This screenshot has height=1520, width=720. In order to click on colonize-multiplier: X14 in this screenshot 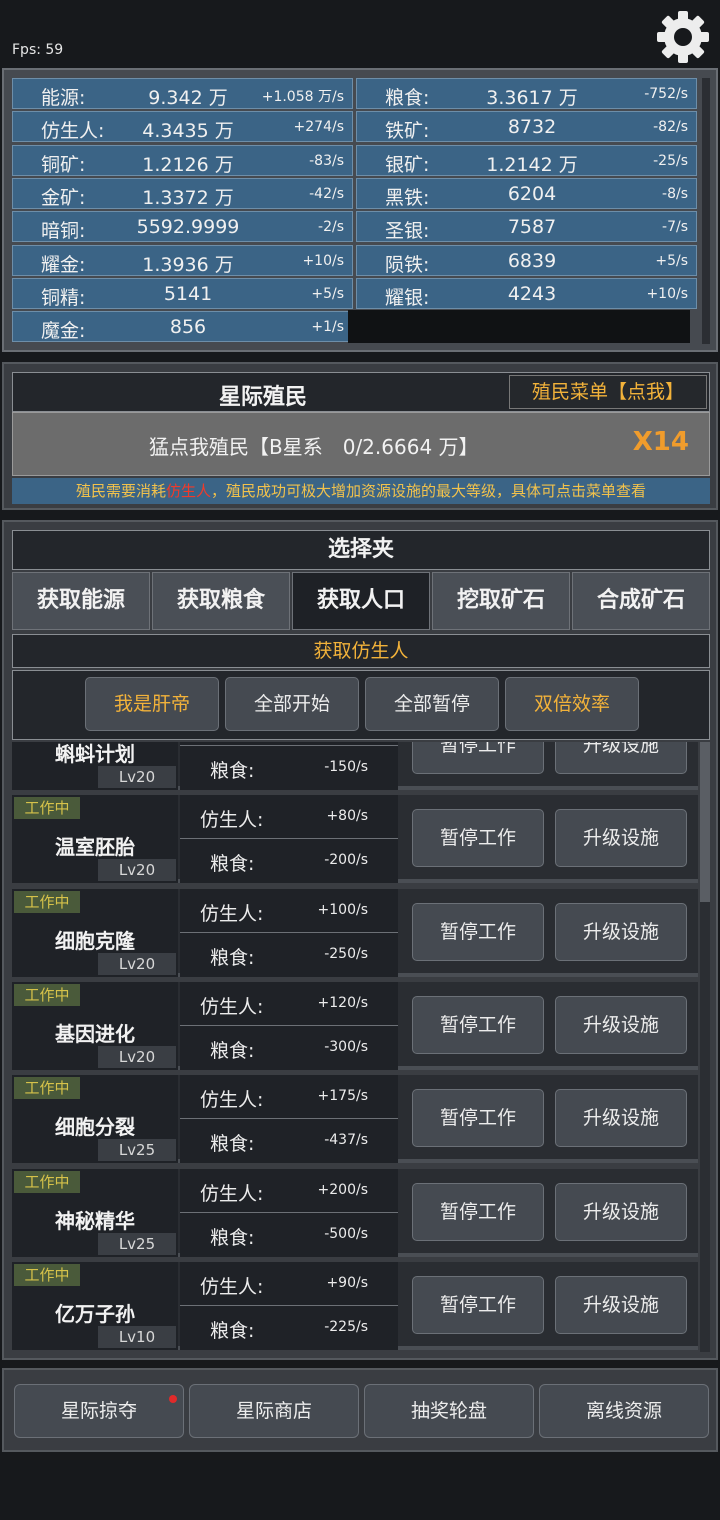, I will do `click(660, 442)`.